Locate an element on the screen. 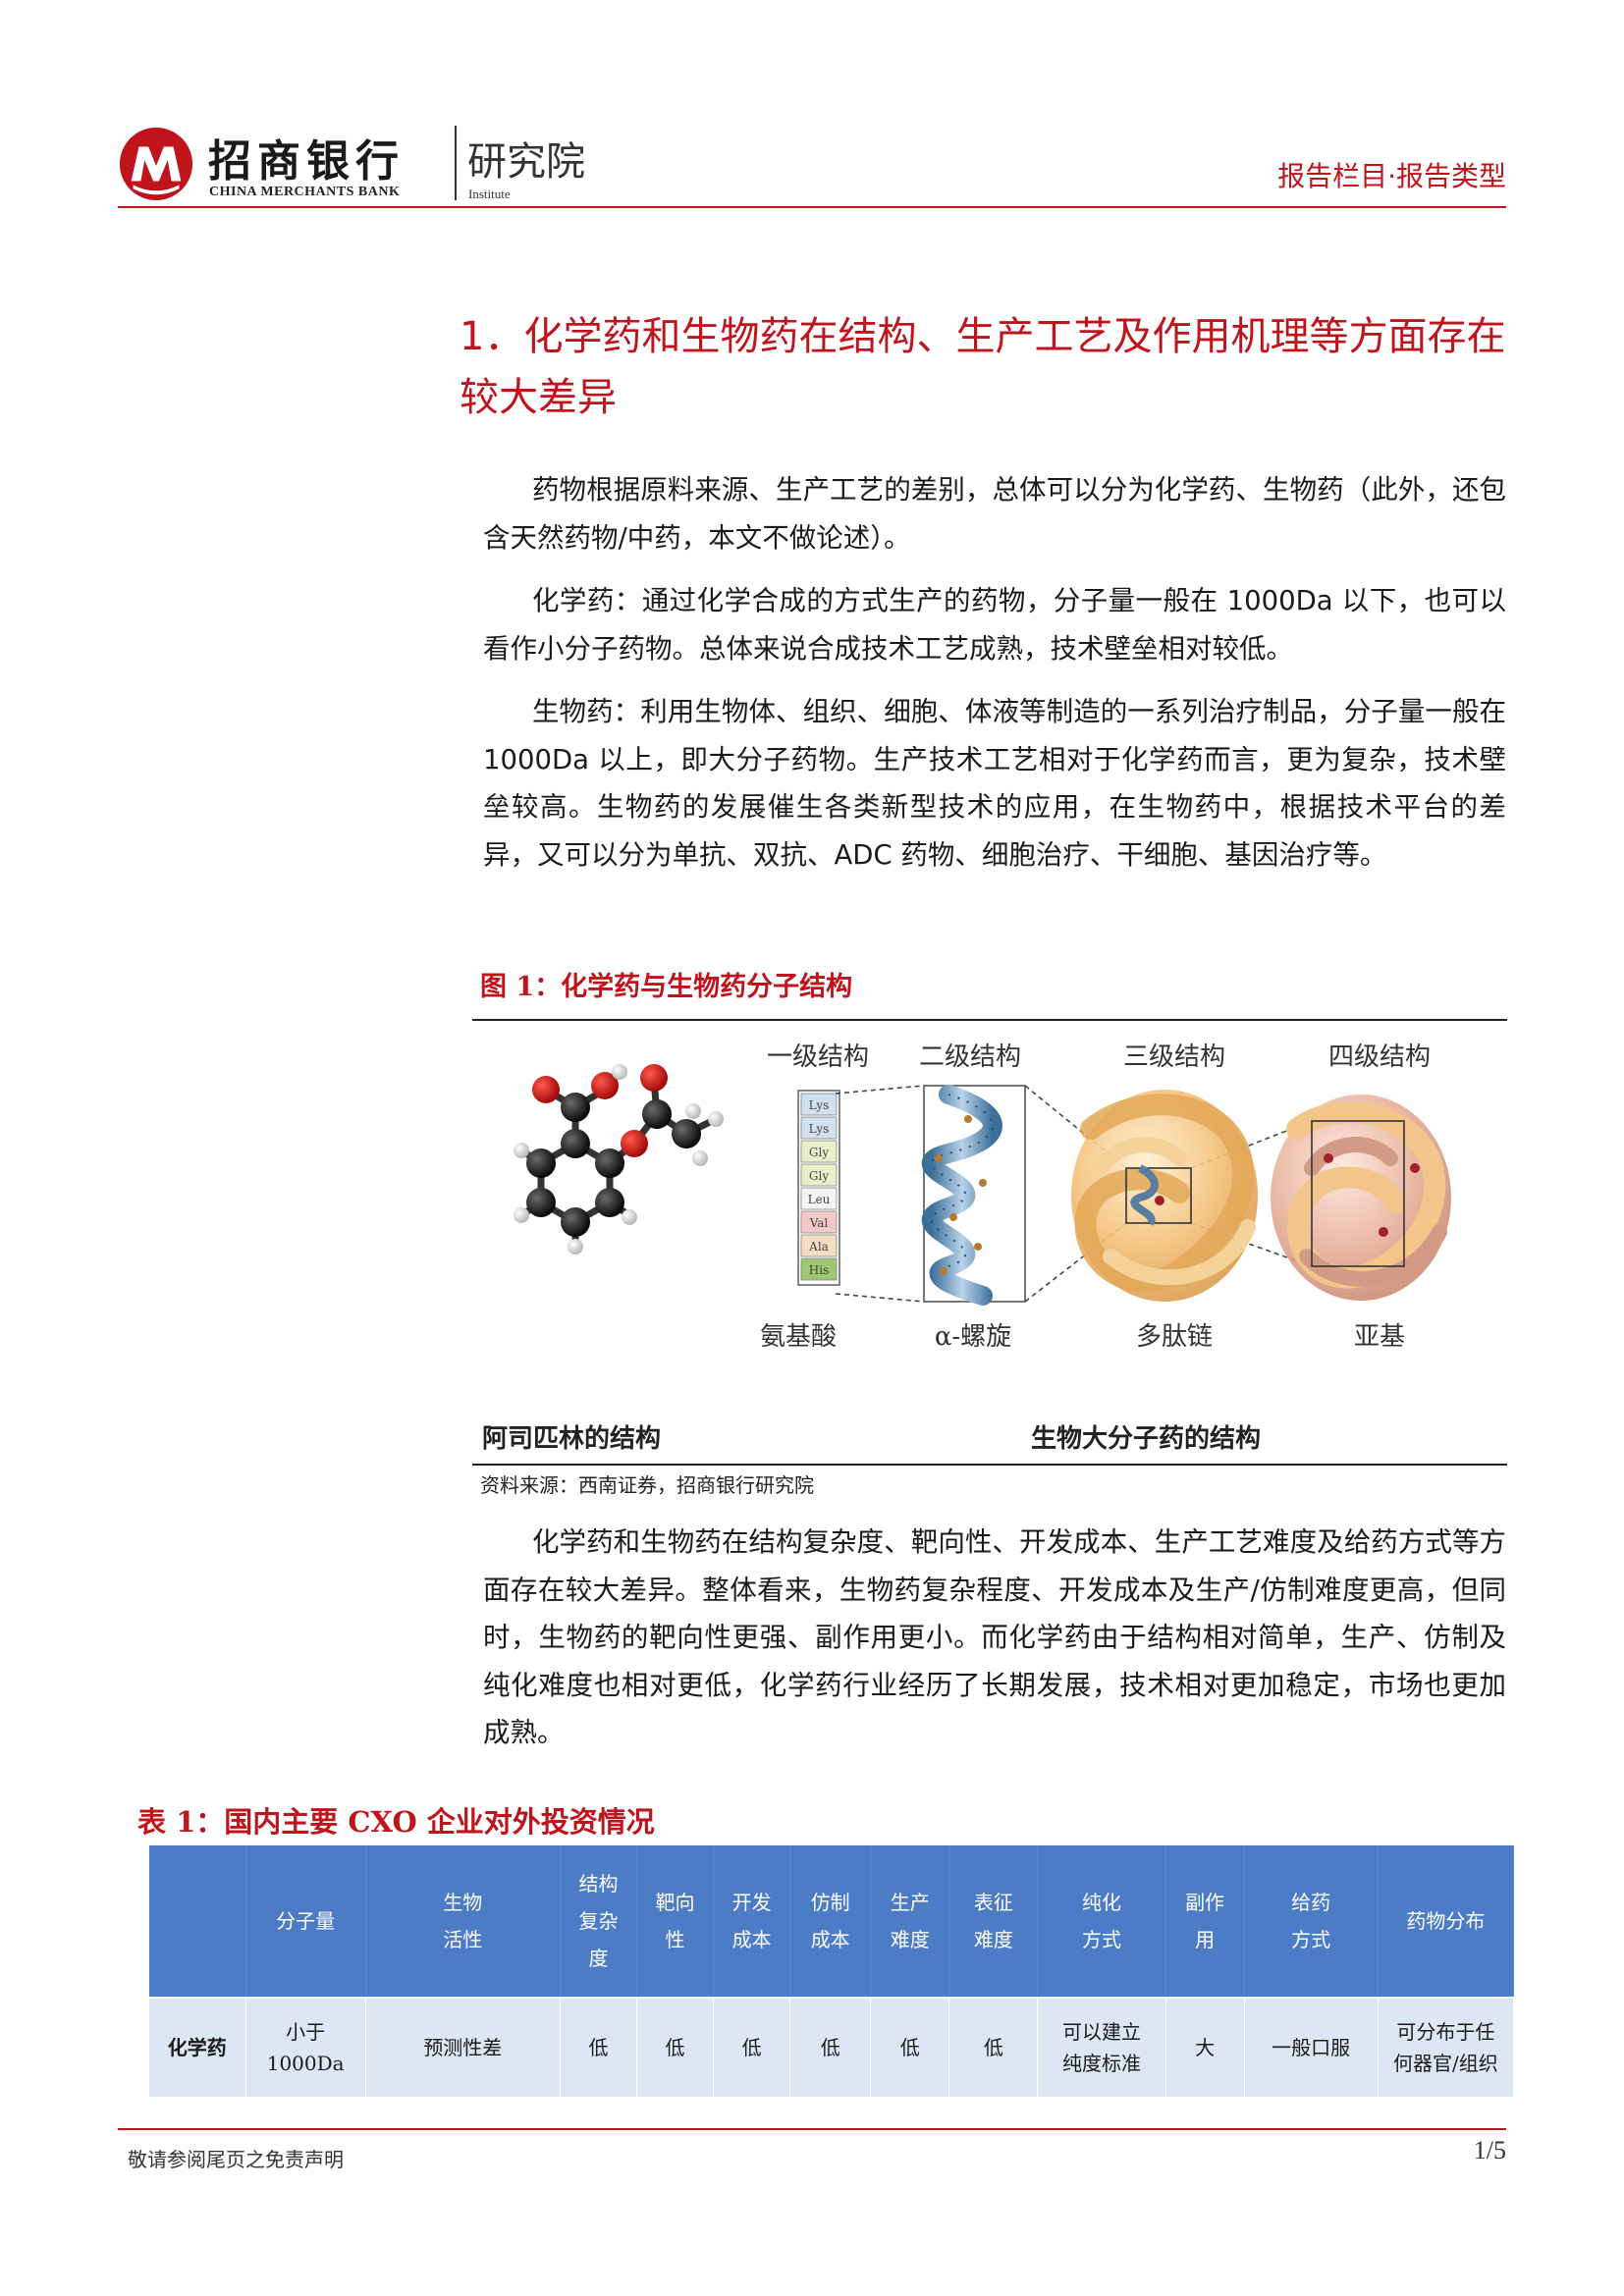  structure-level-label-1: 一级结构 is located at coordinates (818, 1057).